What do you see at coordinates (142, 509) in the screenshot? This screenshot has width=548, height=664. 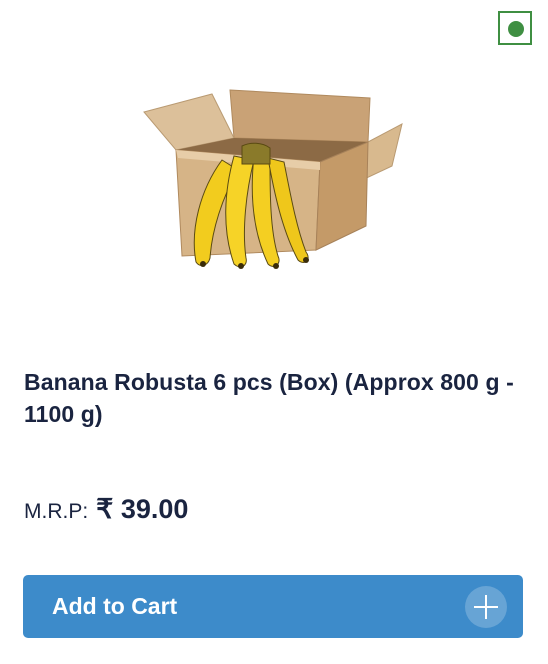 I see `price-value: ₹ 39.00` at bounding box center [142, 509].